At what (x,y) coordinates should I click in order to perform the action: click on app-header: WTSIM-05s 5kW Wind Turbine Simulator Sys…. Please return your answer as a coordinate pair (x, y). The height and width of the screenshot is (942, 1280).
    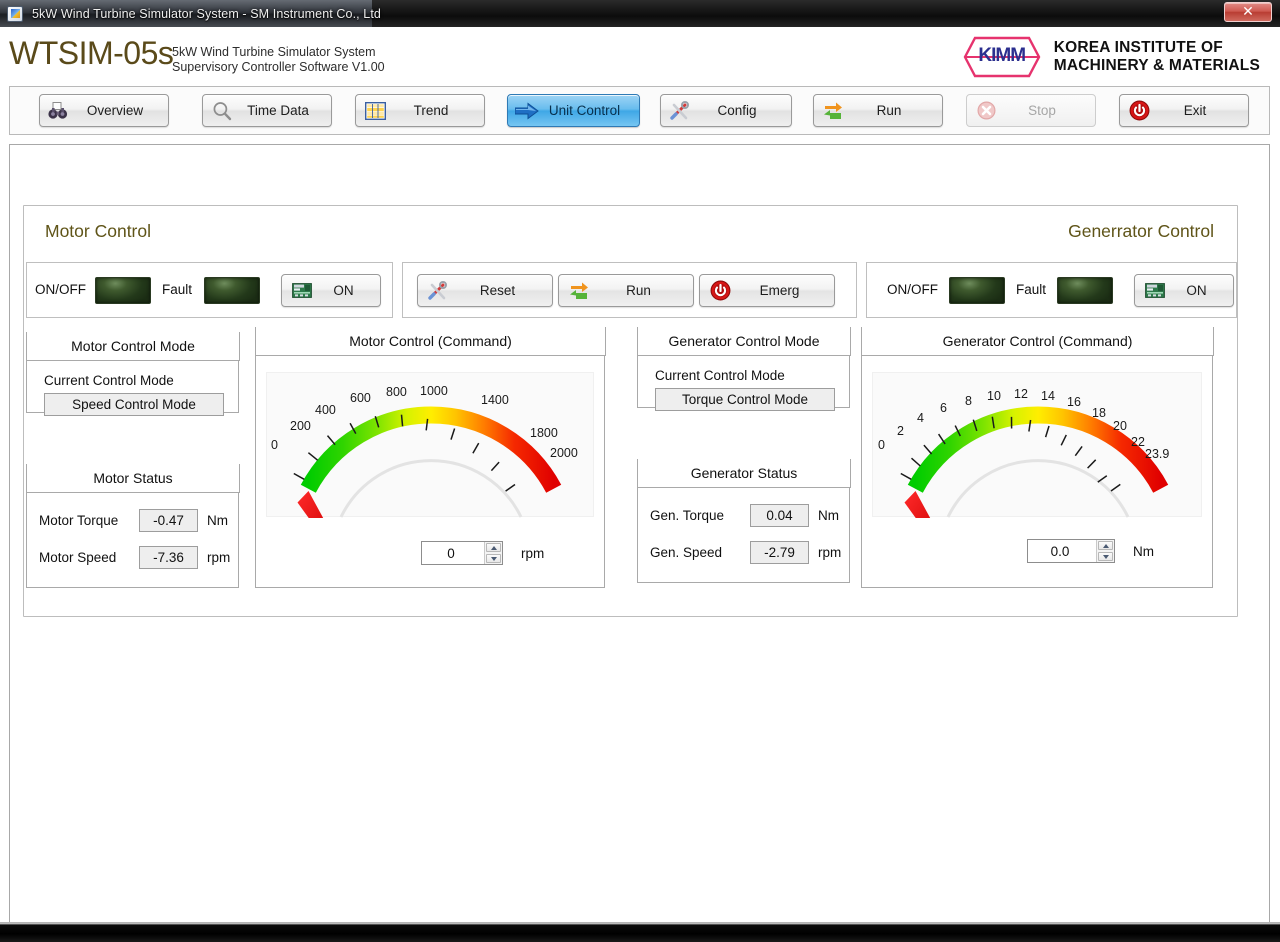
    Looking at the image, I should click on (640, 56).